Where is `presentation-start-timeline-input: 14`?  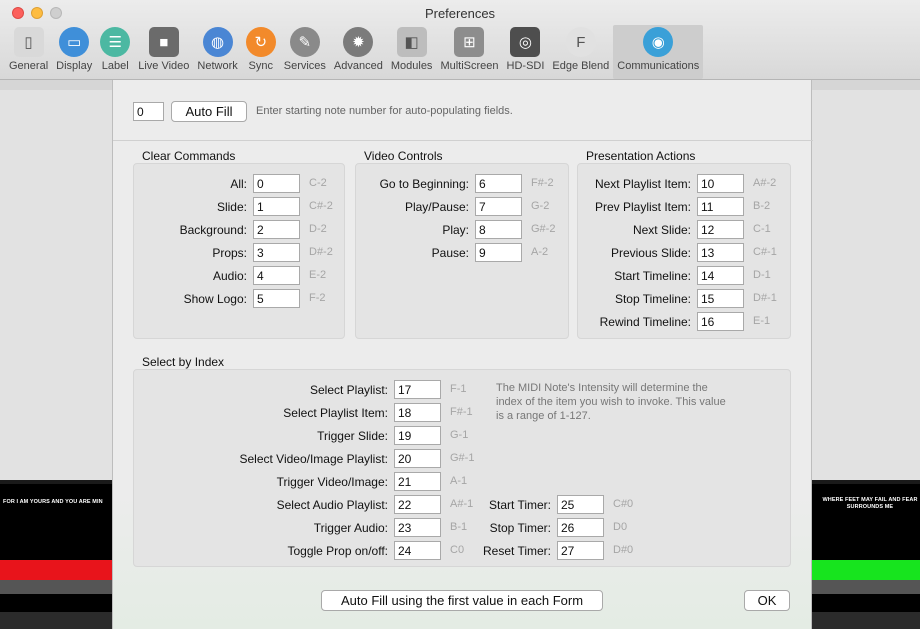
presentation-start-timeline-input: 14 is located at coordinates (720, 275).